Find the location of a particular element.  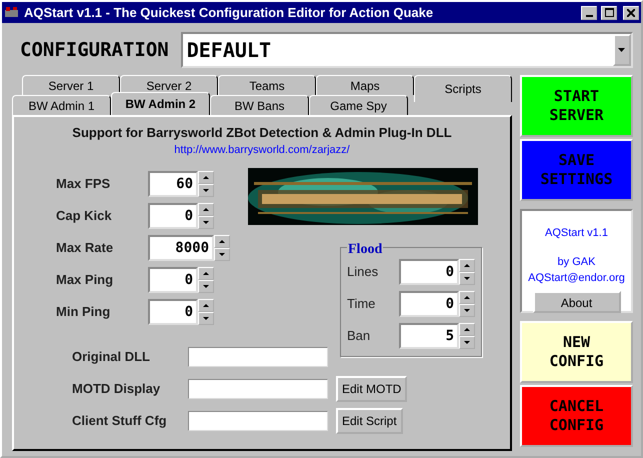

close-icon is located at coordinates (631, 12).